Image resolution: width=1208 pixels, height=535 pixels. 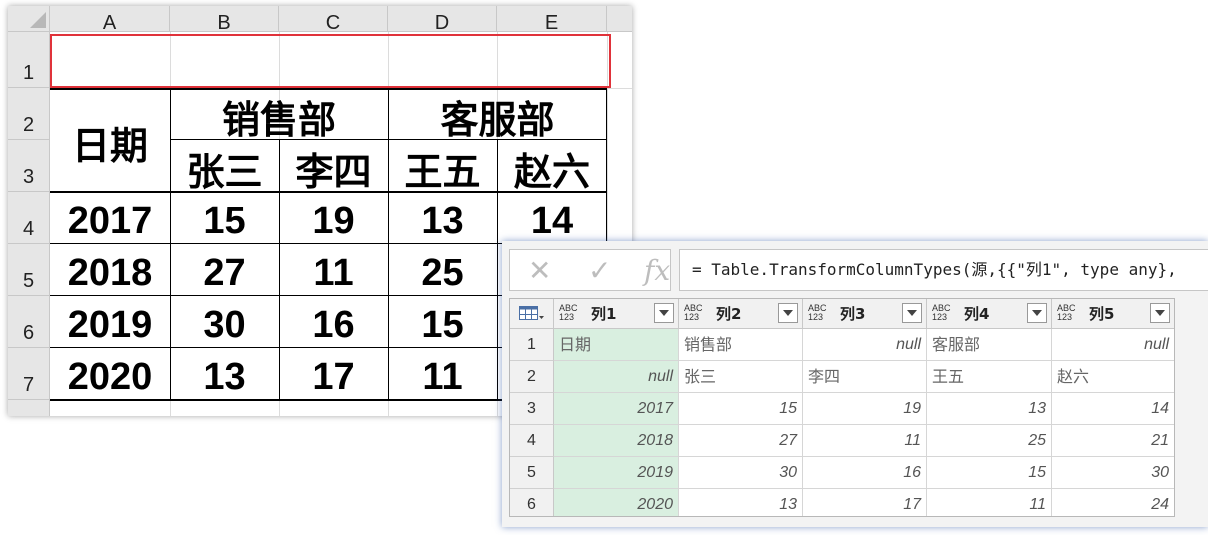 I want to click on cell-value: 30, so click(x=224, y=322).